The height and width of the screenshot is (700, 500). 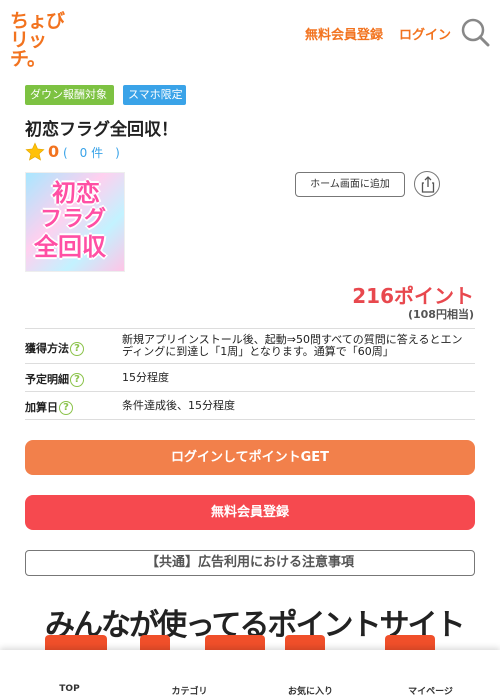 What do you see at coordinates (91, 153) in the screenshot?
I see `rating-count: ( 0 件 )` at bounding box center [91, 153].